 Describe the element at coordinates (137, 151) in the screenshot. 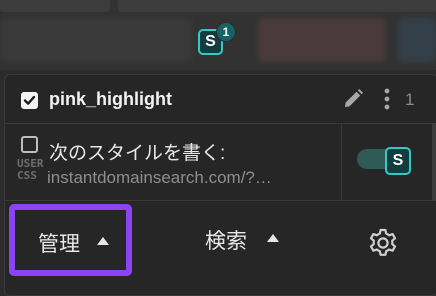

I see `write-style-label: 次のスタイルを書く:` at that location.